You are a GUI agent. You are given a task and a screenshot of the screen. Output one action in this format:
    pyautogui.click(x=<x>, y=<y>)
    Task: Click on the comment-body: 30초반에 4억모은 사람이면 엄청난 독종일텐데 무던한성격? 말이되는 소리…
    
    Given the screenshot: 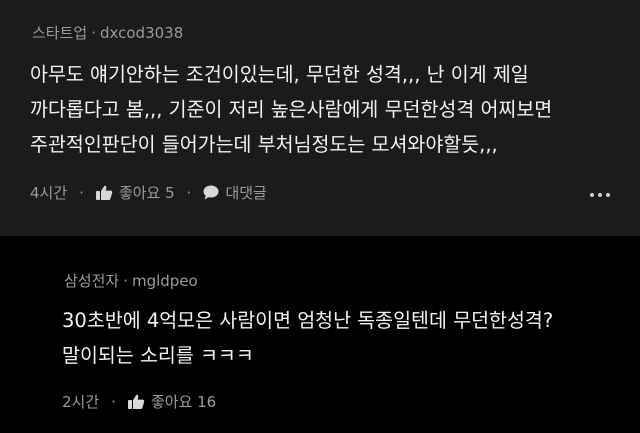 What is the action you would take?
    pyautogui.click(x=307, y=338)
    